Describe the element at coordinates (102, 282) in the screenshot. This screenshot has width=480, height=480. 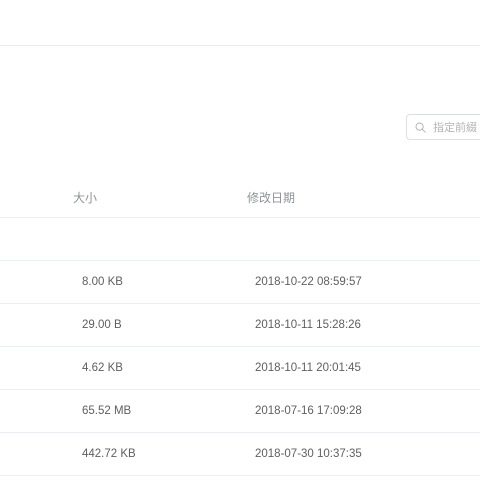
I see `file-size-cell: 8.00 KB` at that location.